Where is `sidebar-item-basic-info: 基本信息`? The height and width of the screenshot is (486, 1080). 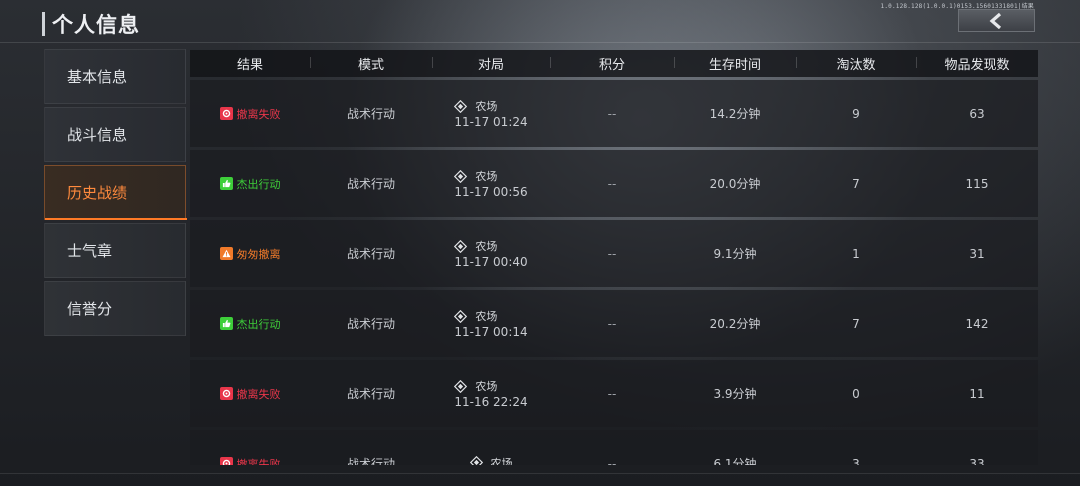 sidebar-item-basic-info: 基本信息 is located at coordinates (115, 76).